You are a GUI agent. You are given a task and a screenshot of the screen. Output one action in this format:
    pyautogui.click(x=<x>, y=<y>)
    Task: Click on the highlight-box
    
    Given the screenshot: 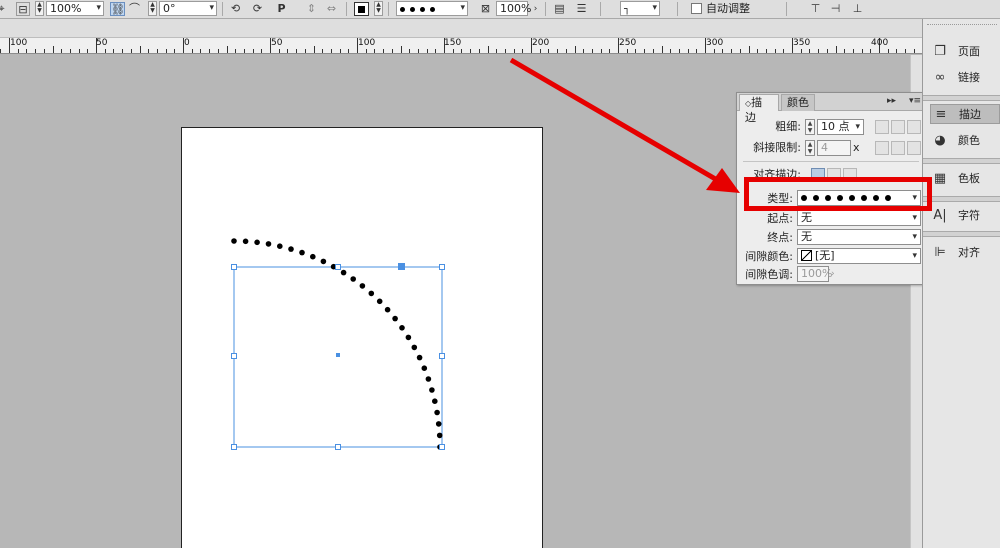 What is the action you would take?
    pyautogui.click(x=838, y=194)
    